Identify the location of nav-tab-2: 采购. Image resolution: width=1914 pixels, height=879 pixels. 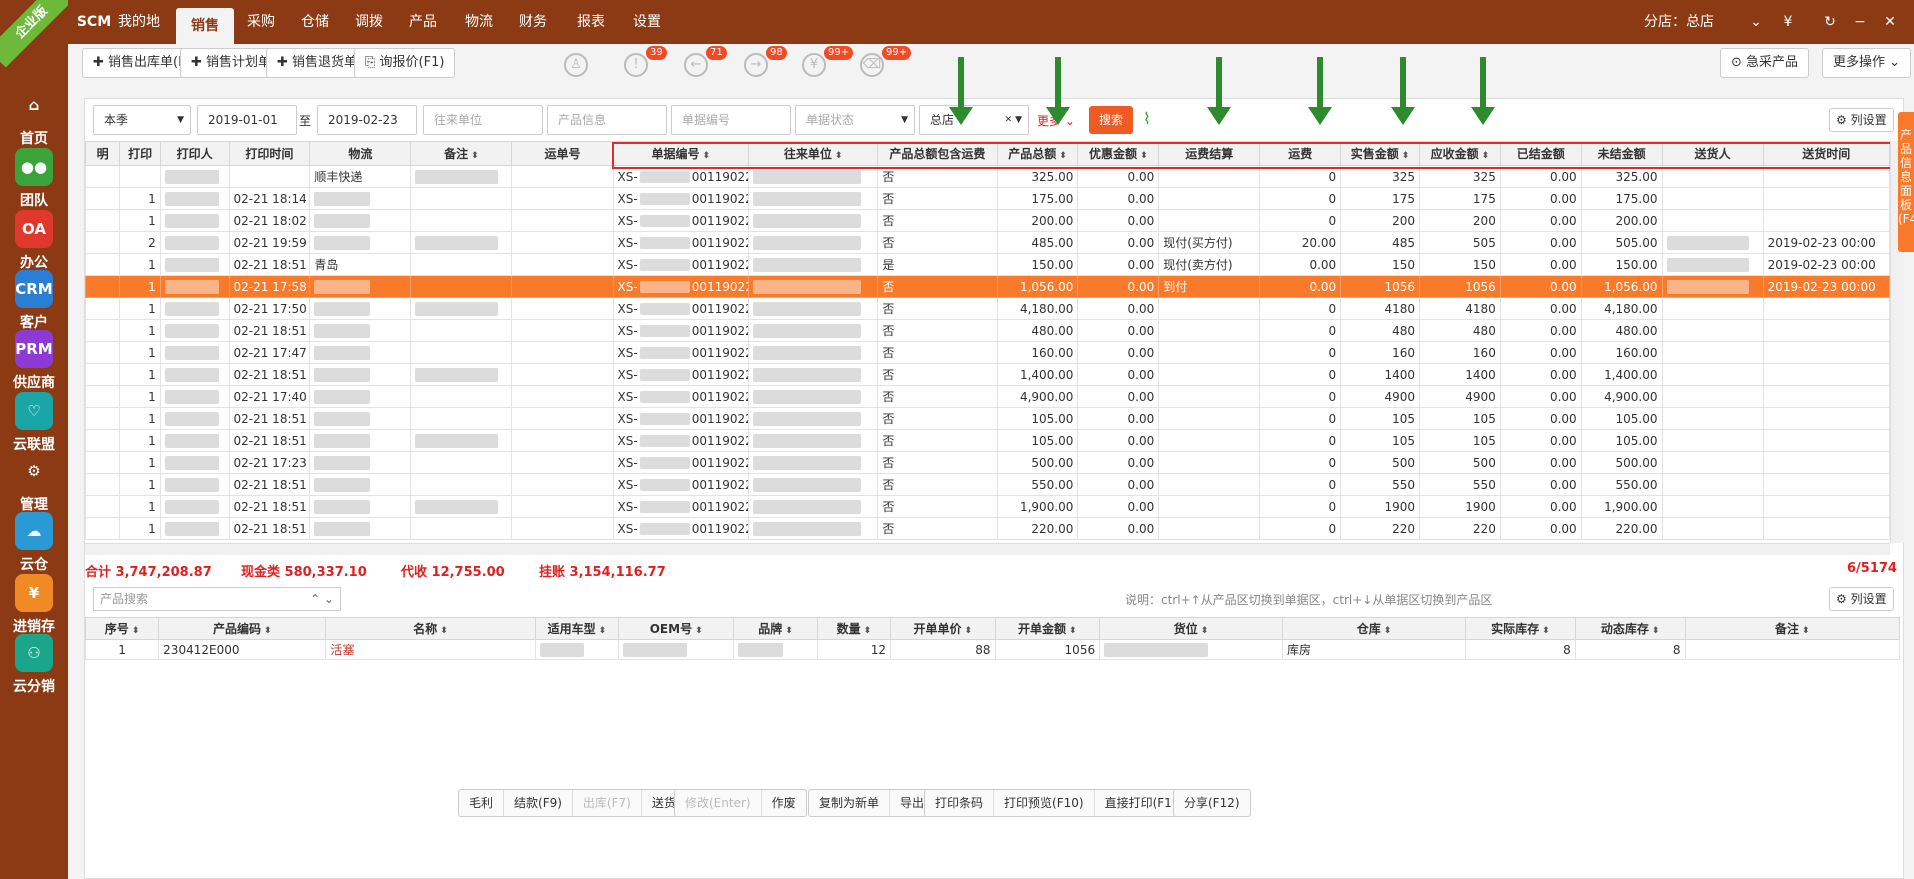
(261, 22).